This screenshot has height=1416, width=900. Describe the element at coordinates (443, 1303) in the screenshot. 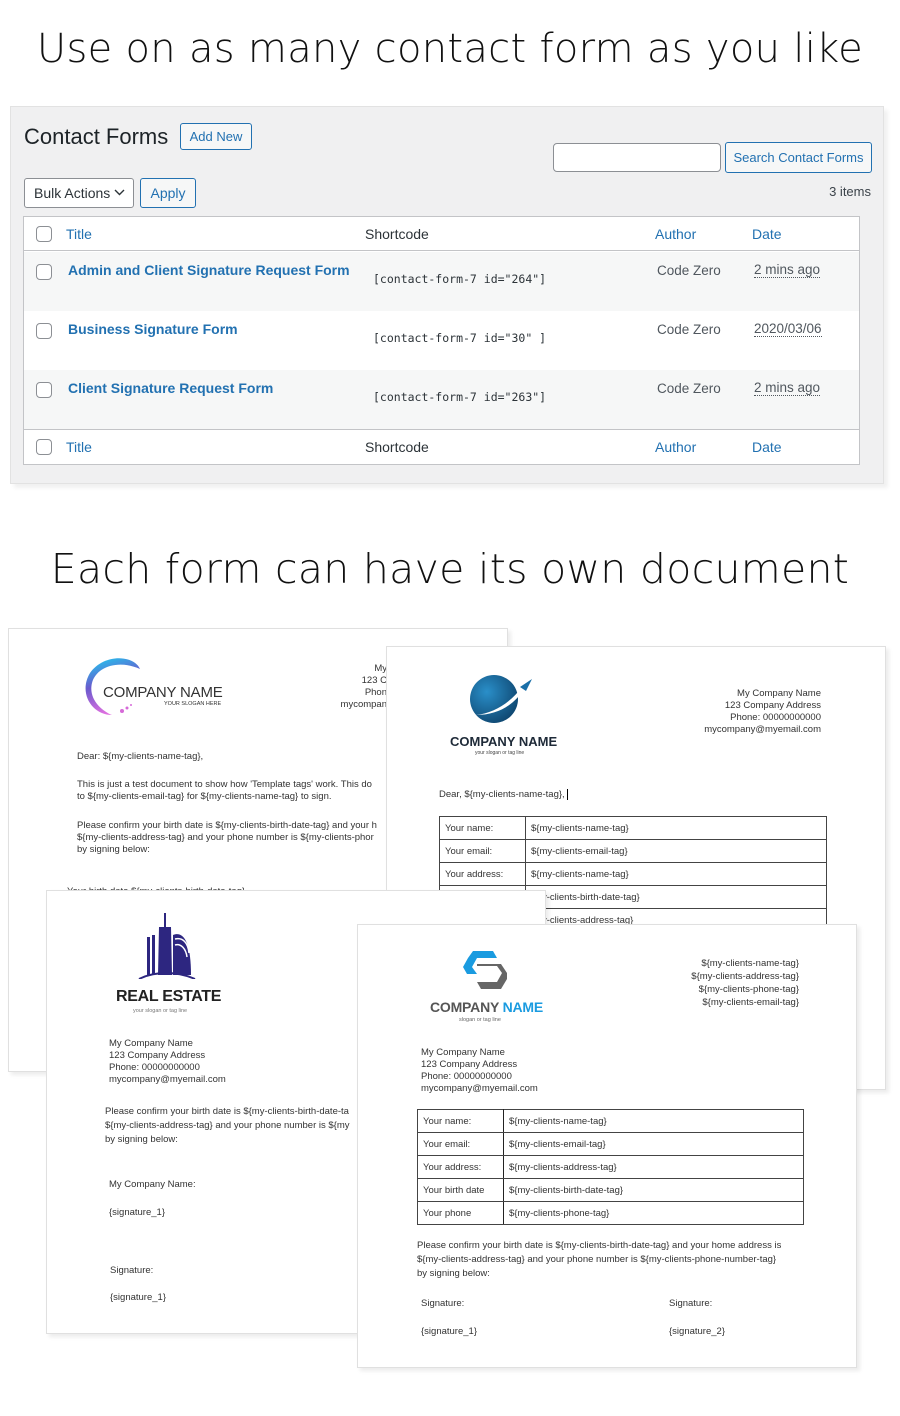

I see `signature-label-1: Signature:` at that location.